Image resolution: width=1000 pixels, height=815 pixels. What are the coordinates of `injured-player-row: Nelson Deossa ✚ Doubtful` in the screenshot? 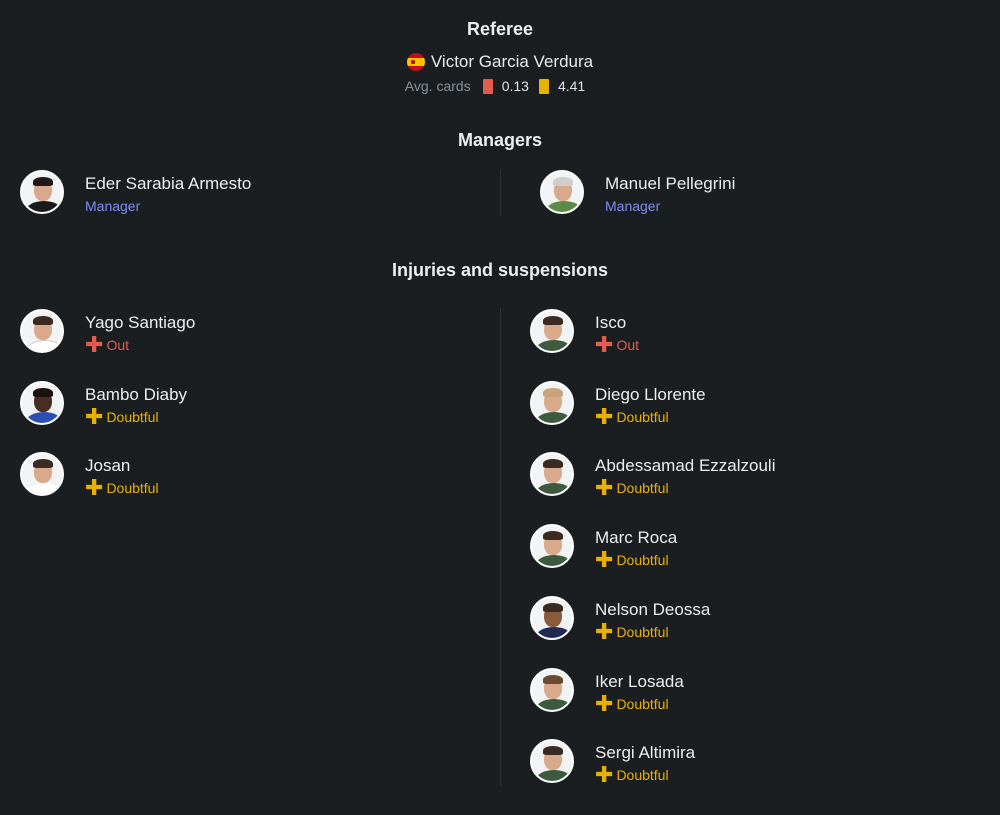 It's located at (620, 620).